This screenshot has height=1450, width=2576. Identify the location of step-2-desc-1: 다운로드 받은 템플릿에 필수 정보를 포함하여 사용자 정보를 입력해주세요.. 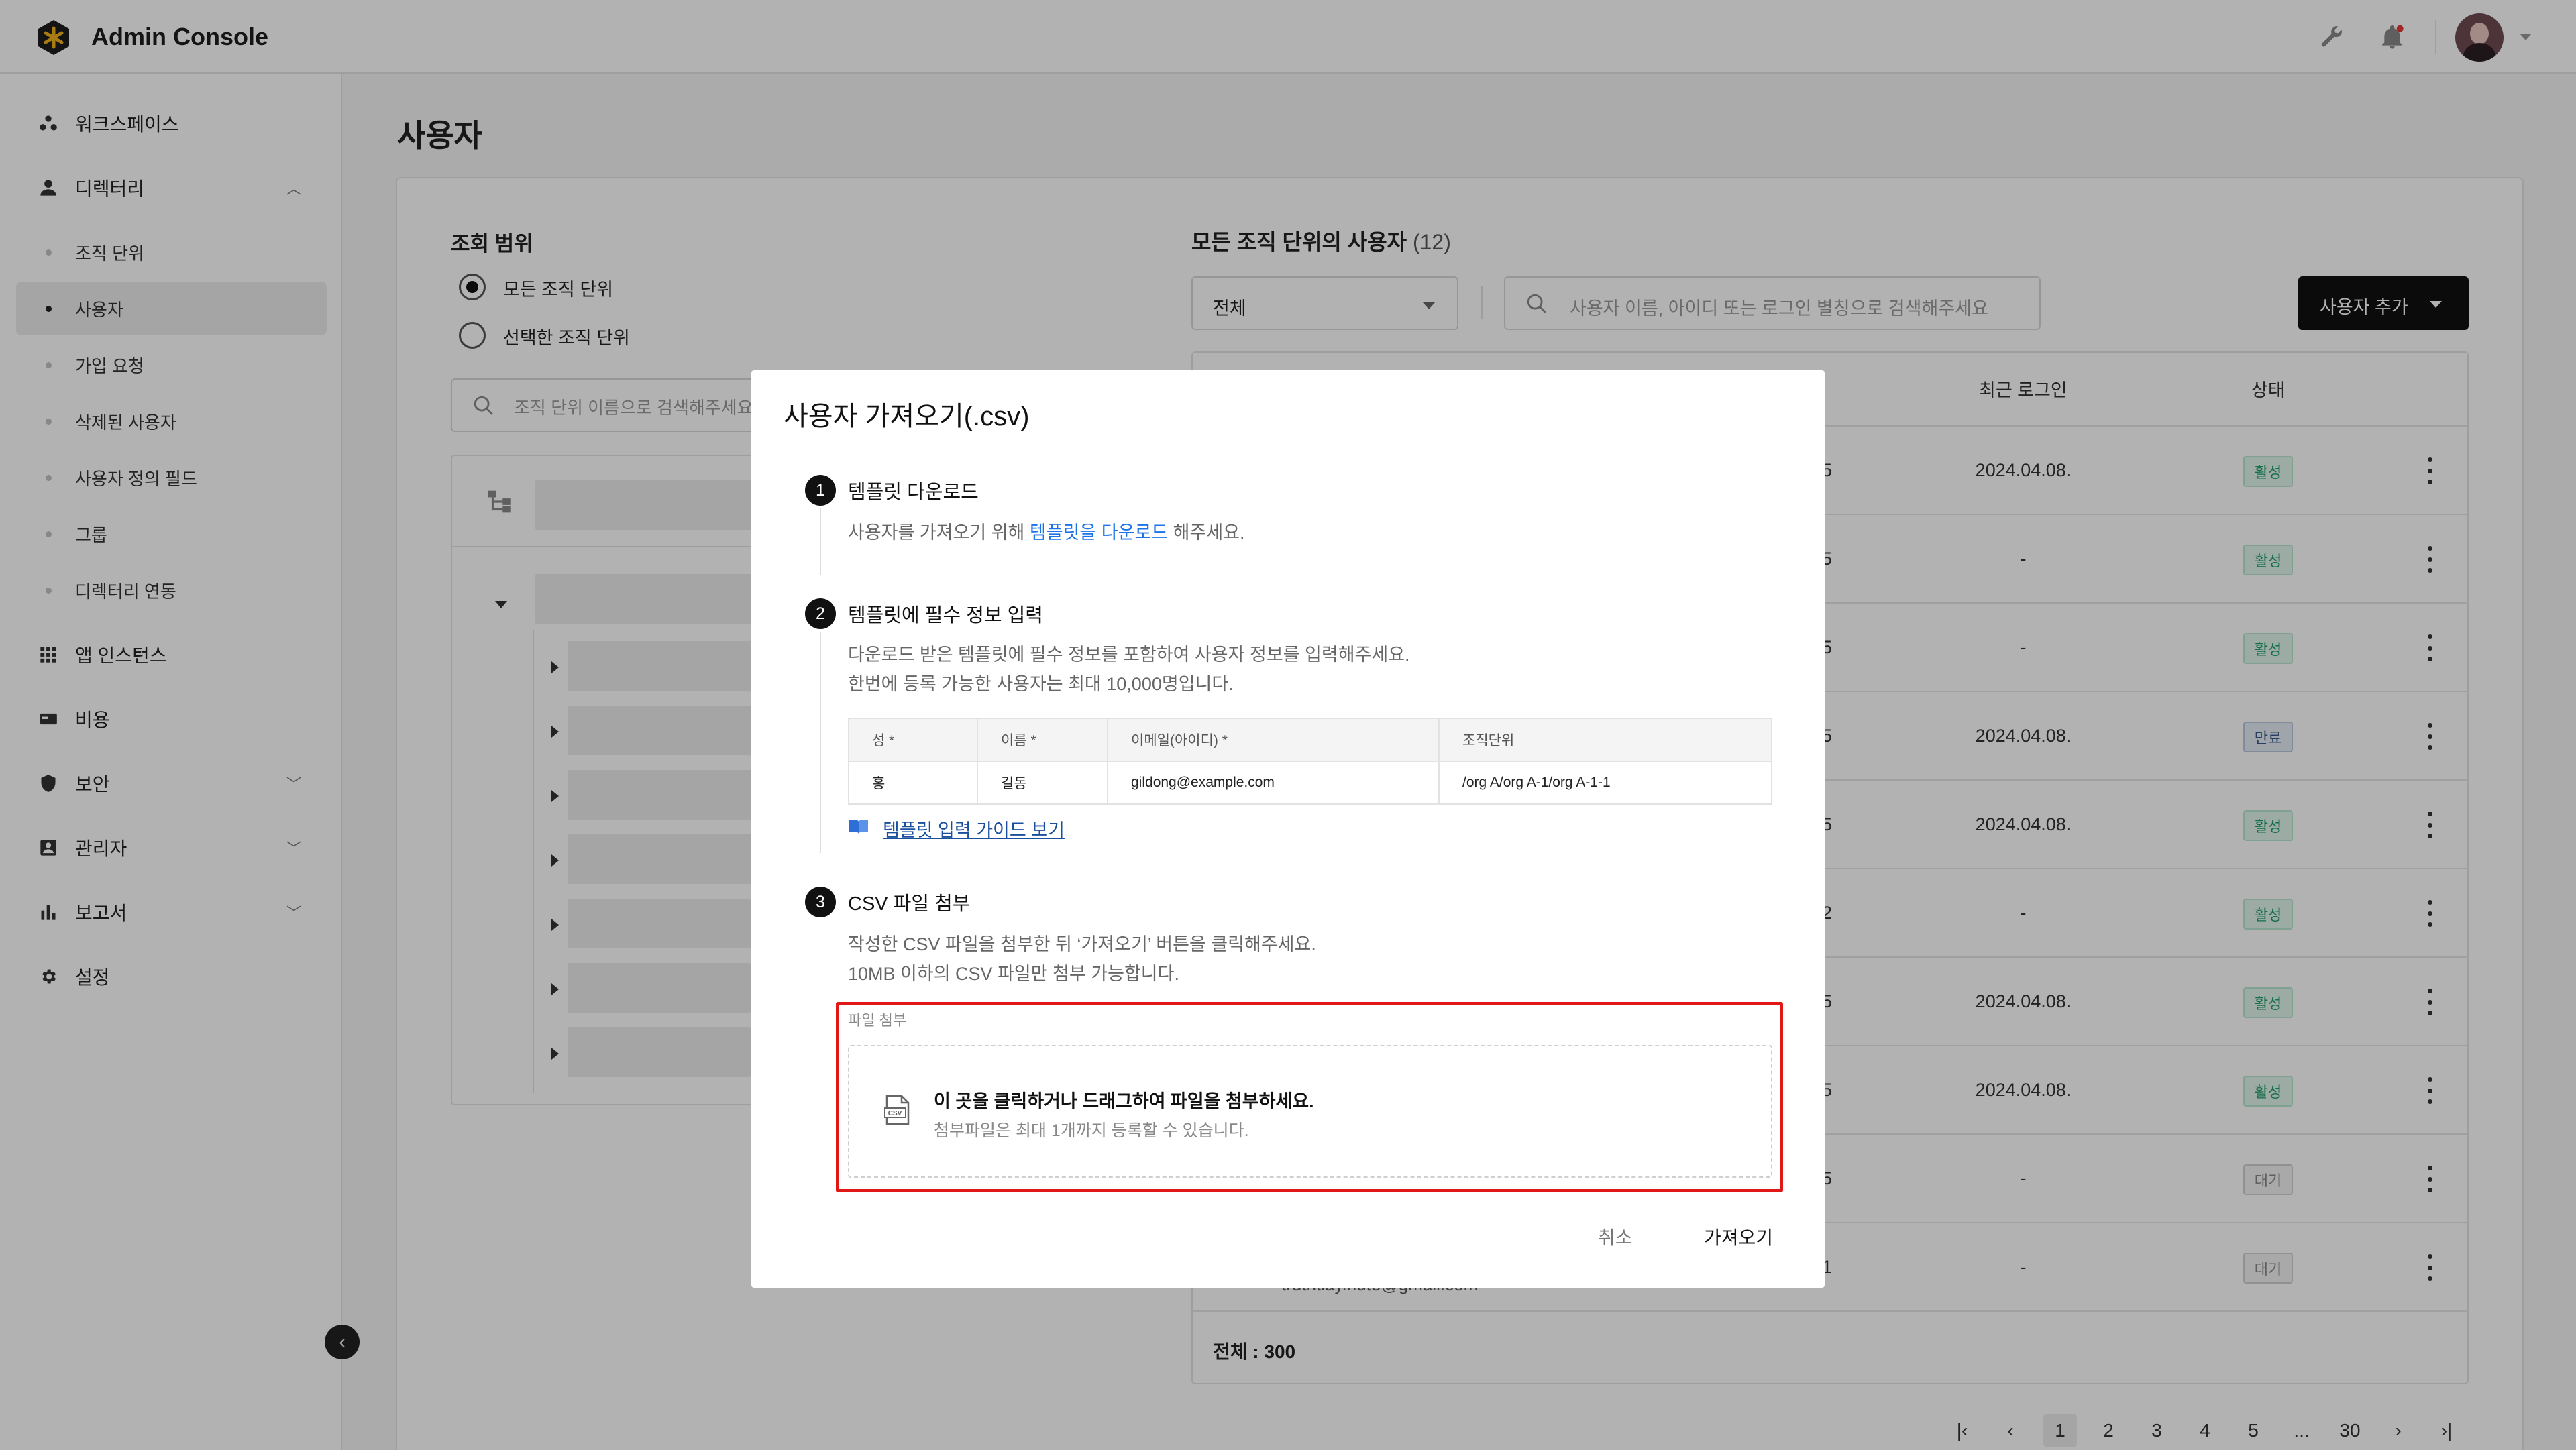
(1129, 655).